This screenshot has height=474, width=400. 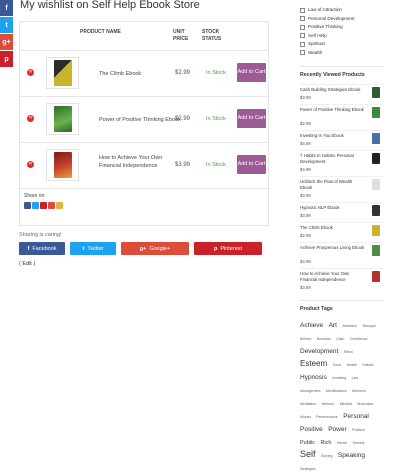 I want to click on tag-link: Problem, so click(x=358, y=430).